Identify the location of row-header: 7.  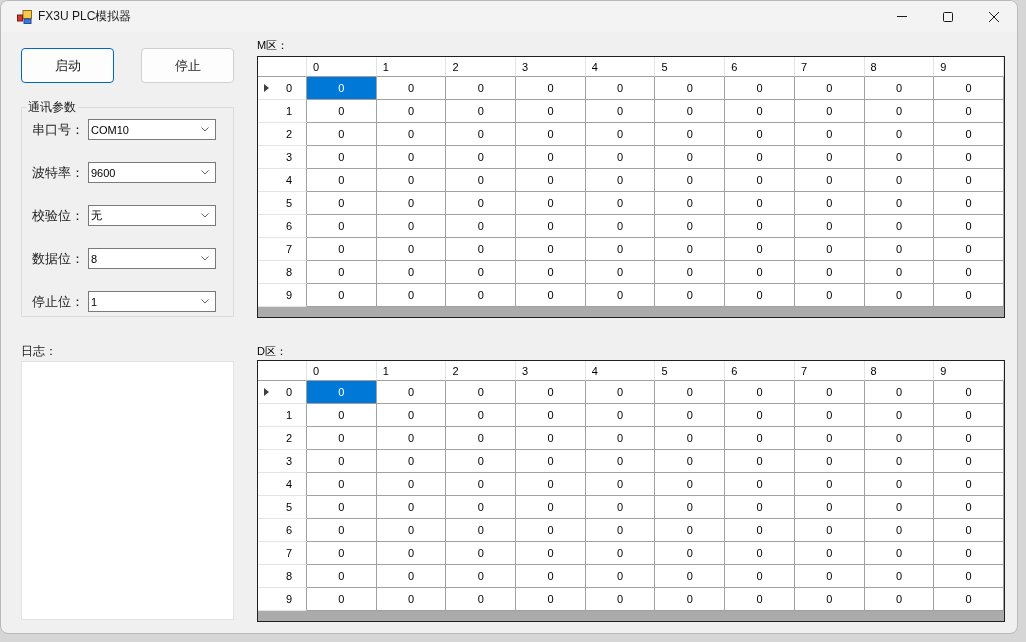
(282, 249).